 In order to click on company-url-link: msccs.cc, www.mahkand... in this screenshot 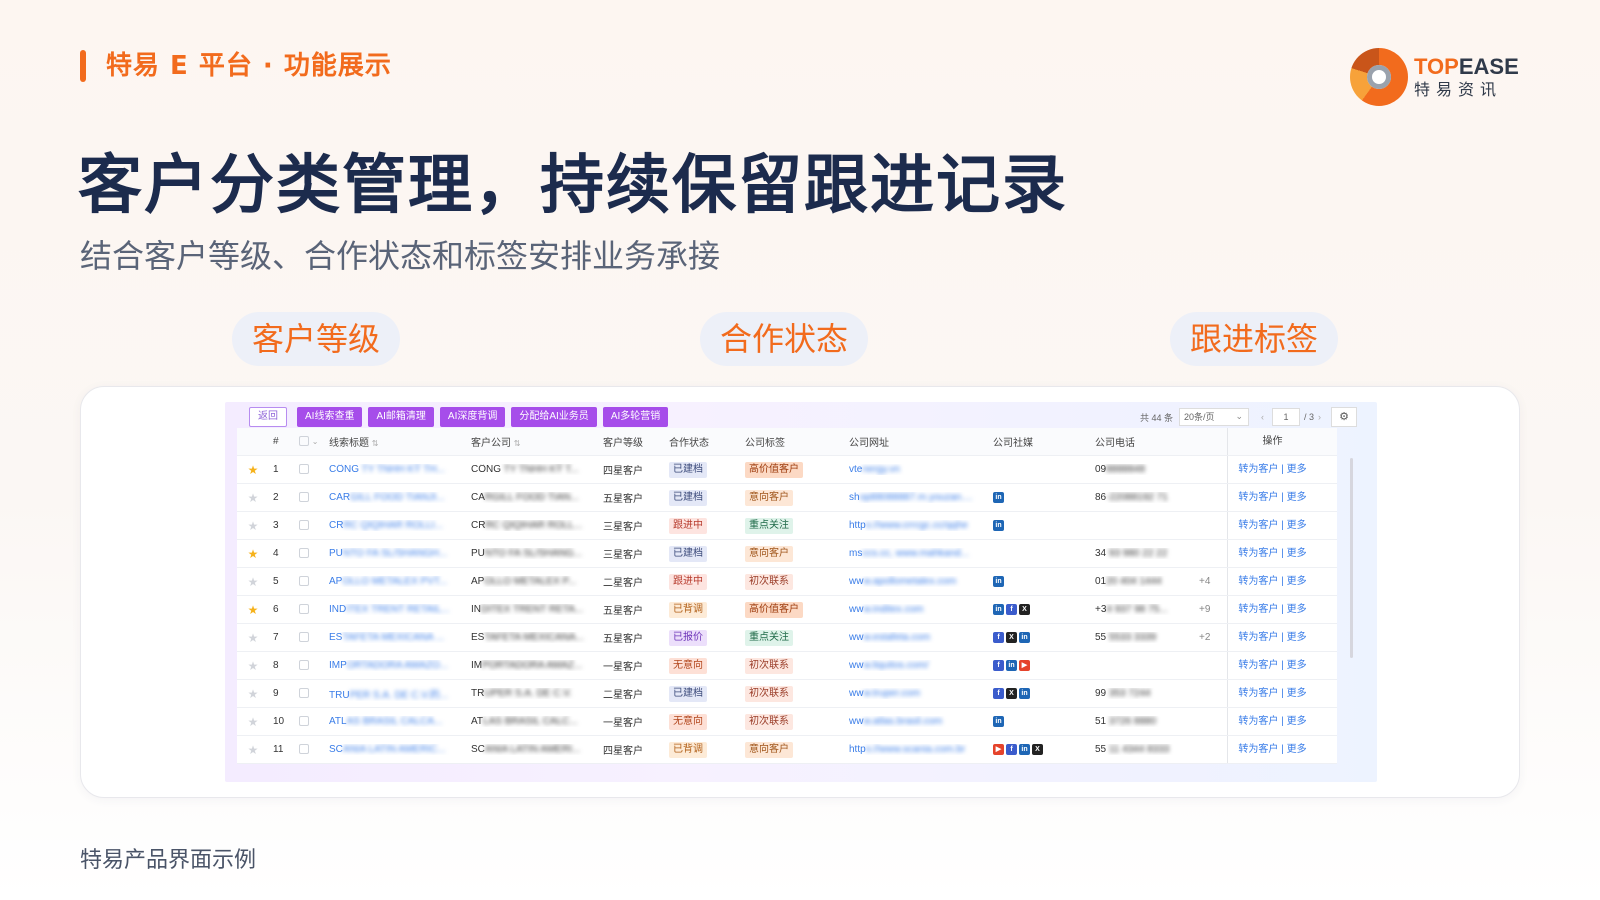, I will do `click(921, 553)`.